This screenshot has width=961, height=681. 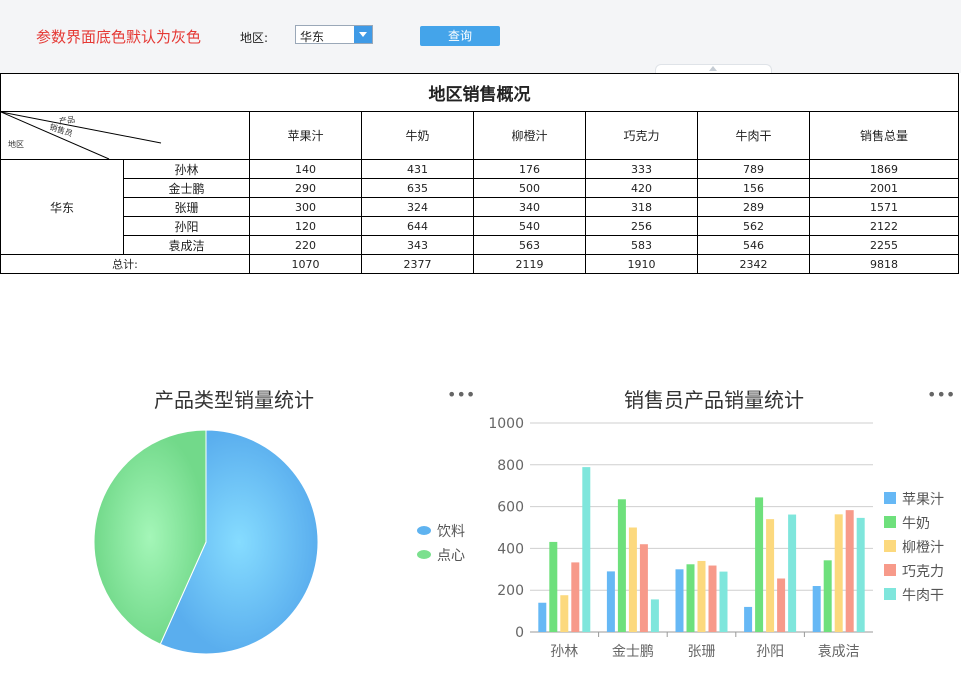 I want to click on x-tick-label: 孙林, so click(x=564, y=652).